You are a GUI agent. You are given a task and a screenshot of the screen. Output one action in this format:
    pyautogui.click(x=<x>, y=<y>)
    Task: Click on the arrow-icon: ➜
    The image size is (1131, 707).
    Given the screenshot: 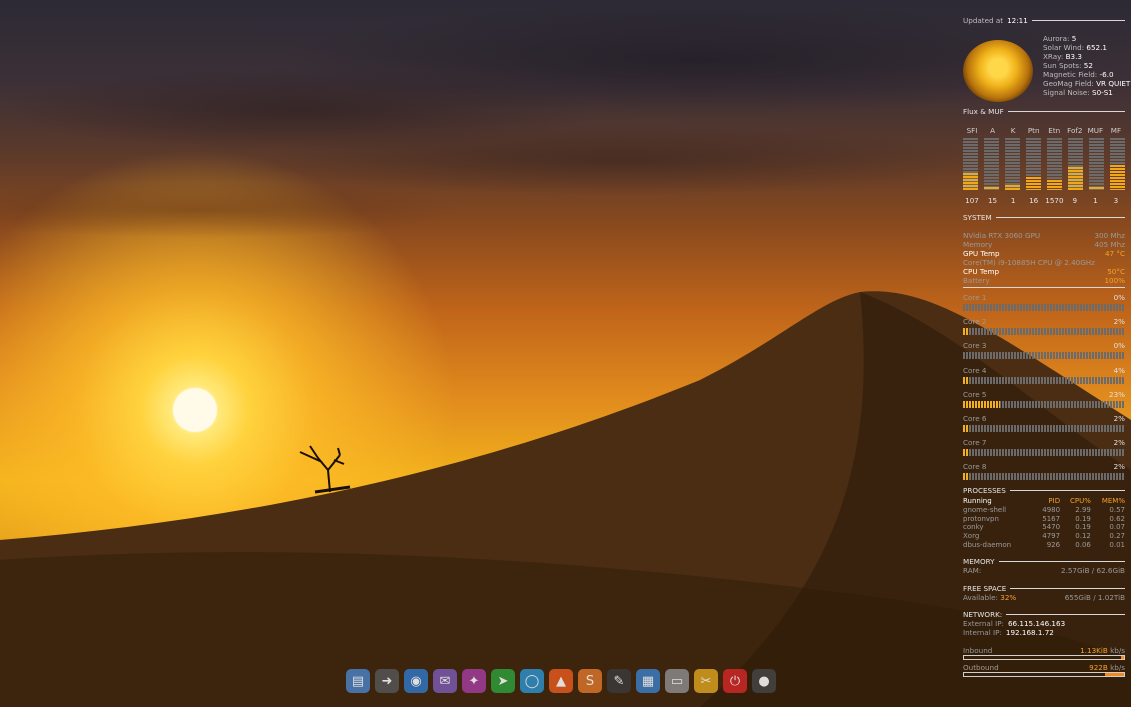 What is the action you would take?
    pyautogui.click(x=387, y=681)
    